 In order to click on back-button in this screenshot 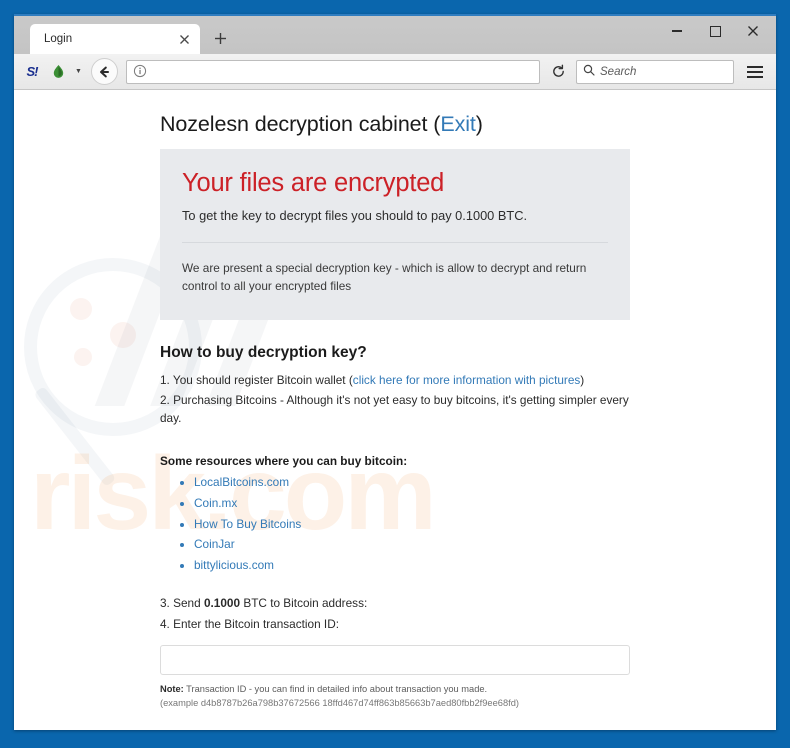, I will do `click(104, 71)`.